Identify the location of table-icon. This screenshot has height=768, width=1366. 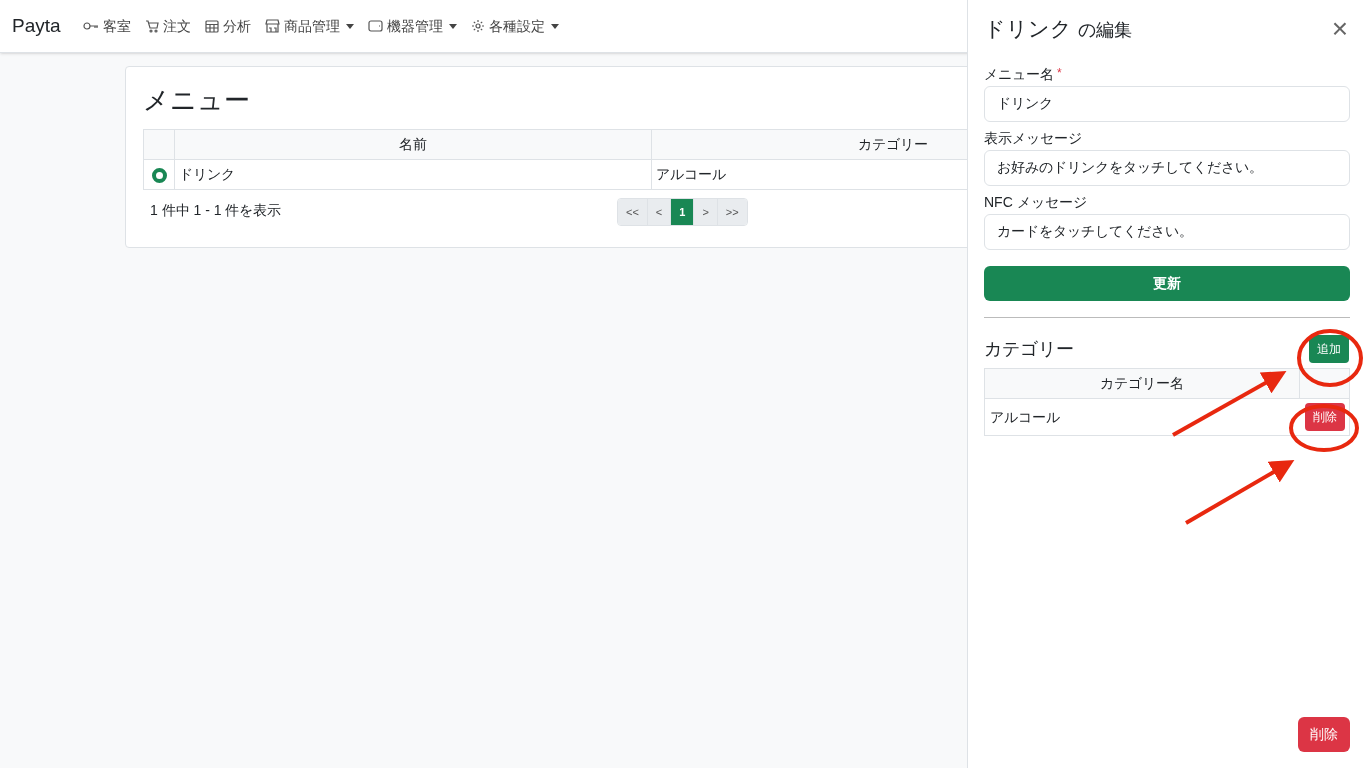
(211, 26).